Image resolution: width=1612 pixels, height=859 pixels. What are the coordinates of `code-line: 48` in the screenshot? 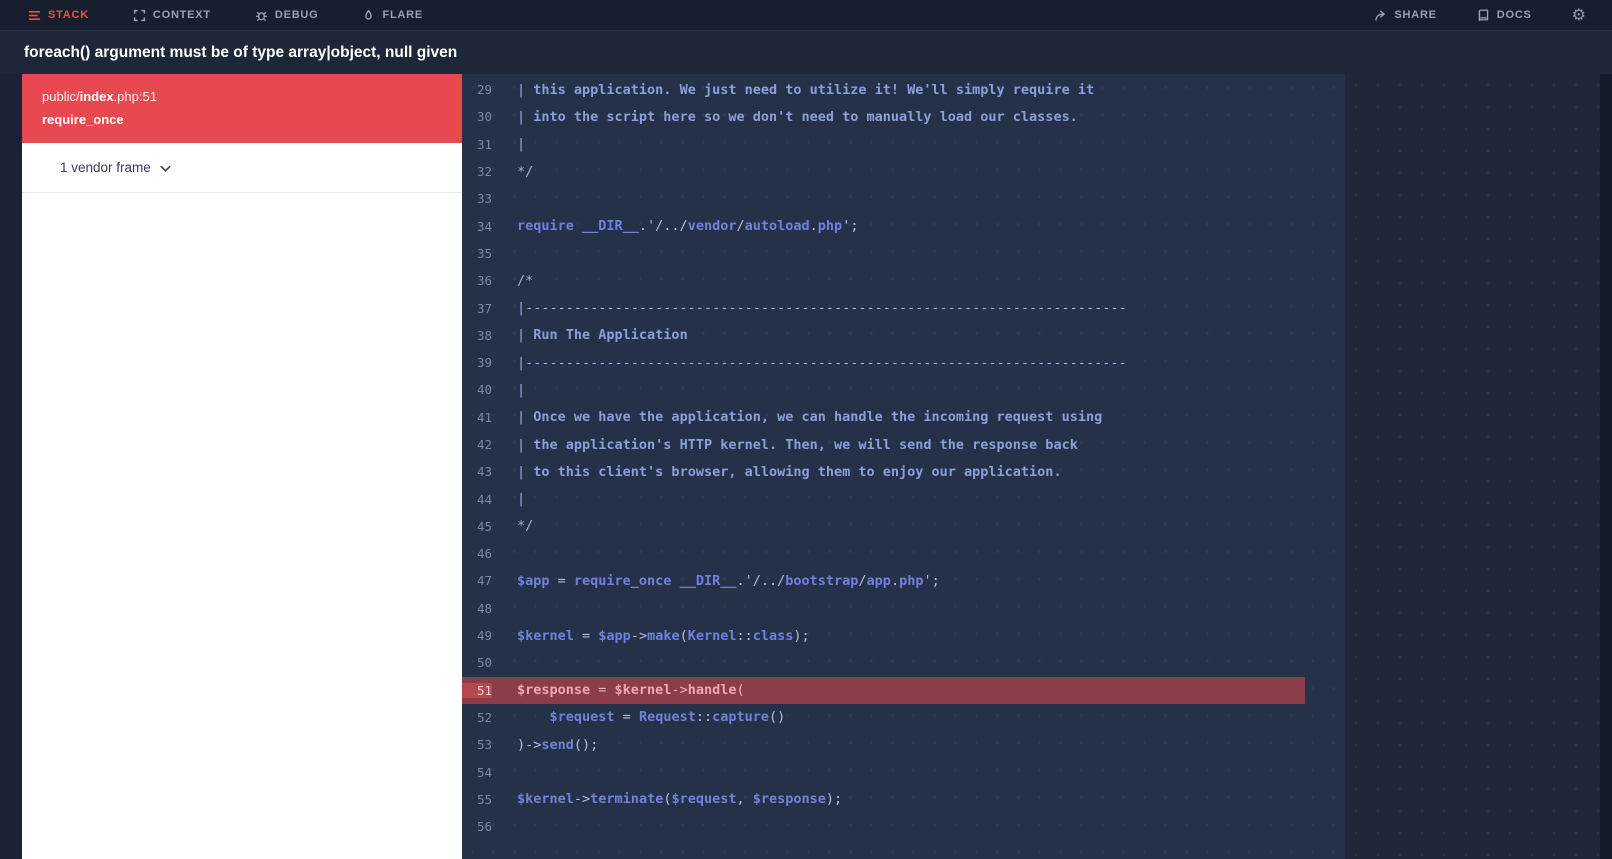 It's located at (903, 608).